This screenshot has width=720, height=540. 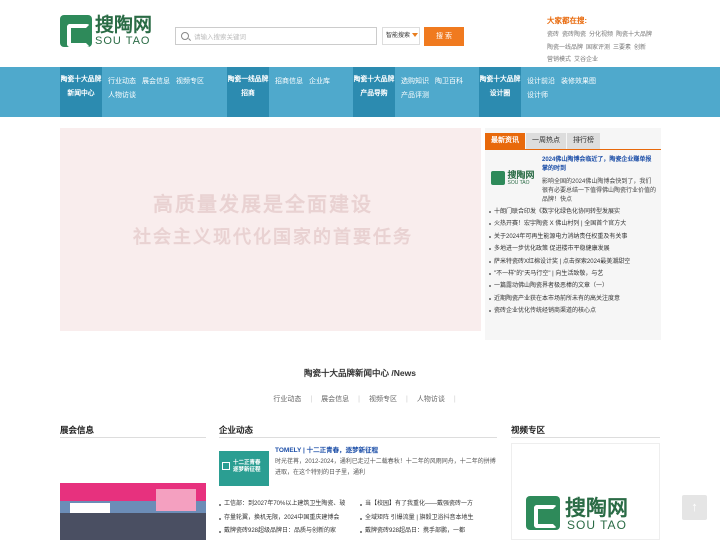 I want to click on subnav-item: 视频专区, so click(x=383, y=399).